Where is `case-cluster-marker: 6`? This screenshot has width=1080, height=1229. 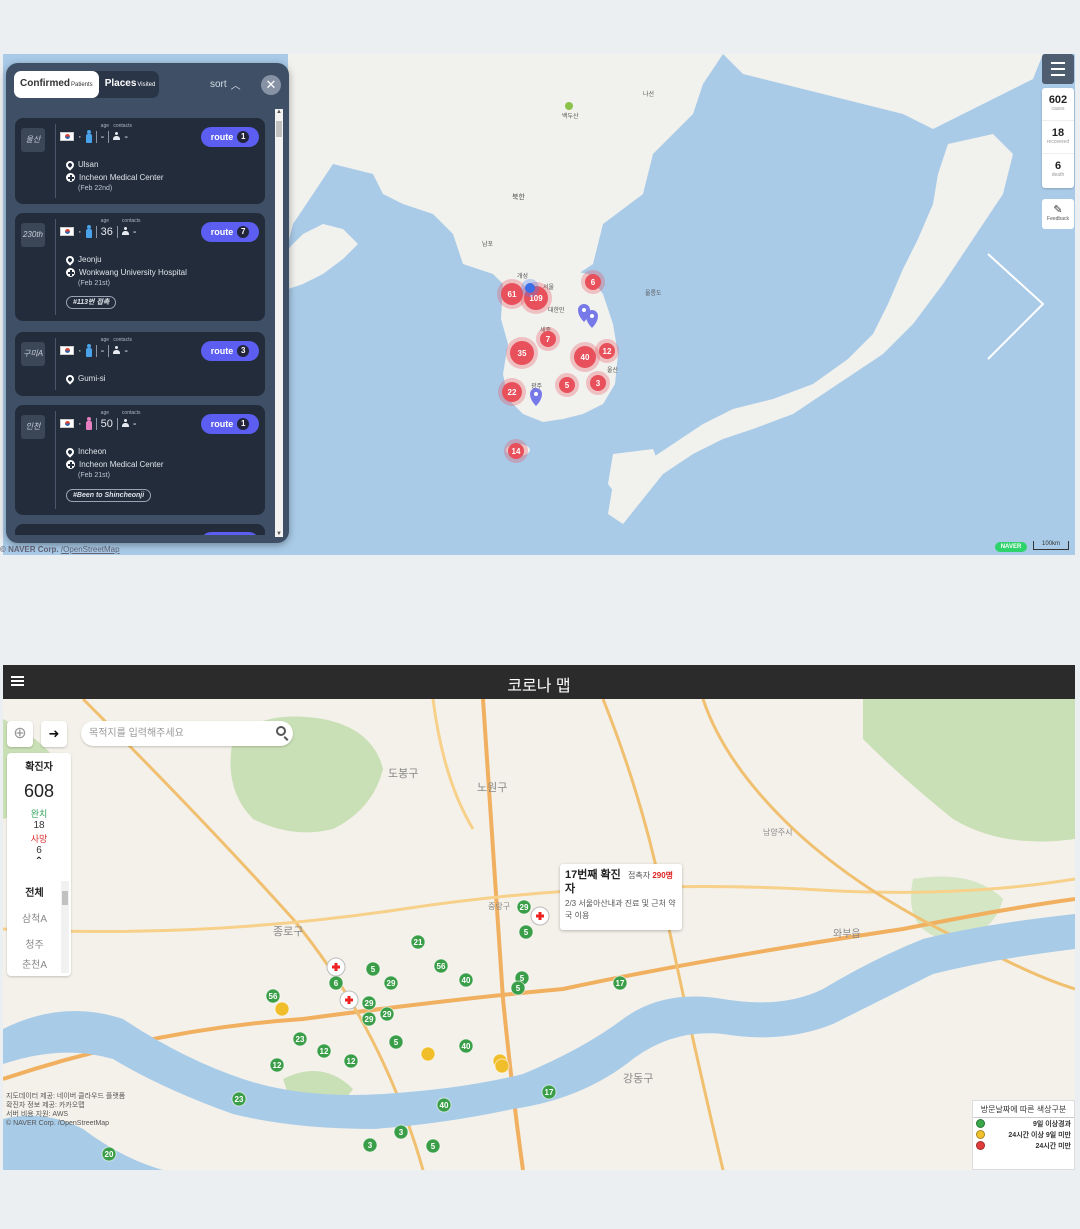
case-cluster-marker: 6 is located at coordinates (593, 282).